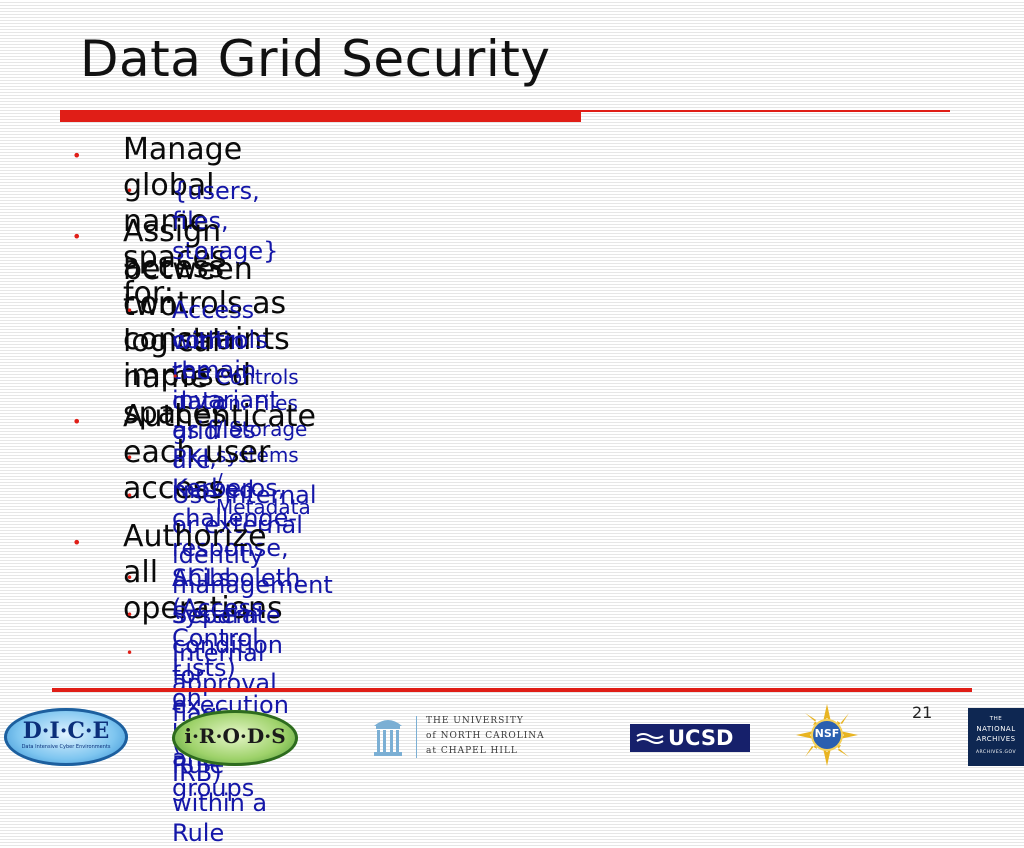 The width and height of the screenshot is (1024, 848). What do you see at coordinates (485, 736) in the screenshot?
I see `unc-logo-line2: of NORTH CAROLINA` at bounding box center [485, 736].